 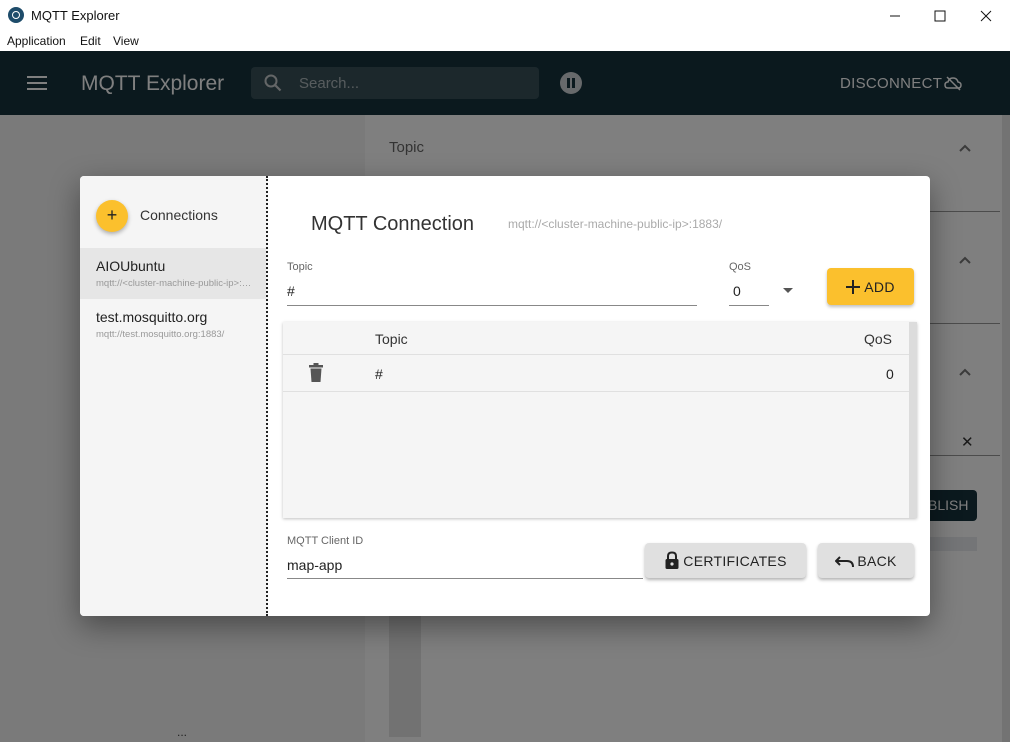 What do you see at coordinates (181, 266) in the screenshot?
I see `connection-name: AIOUbuntu` at bounding box center [181, 266].